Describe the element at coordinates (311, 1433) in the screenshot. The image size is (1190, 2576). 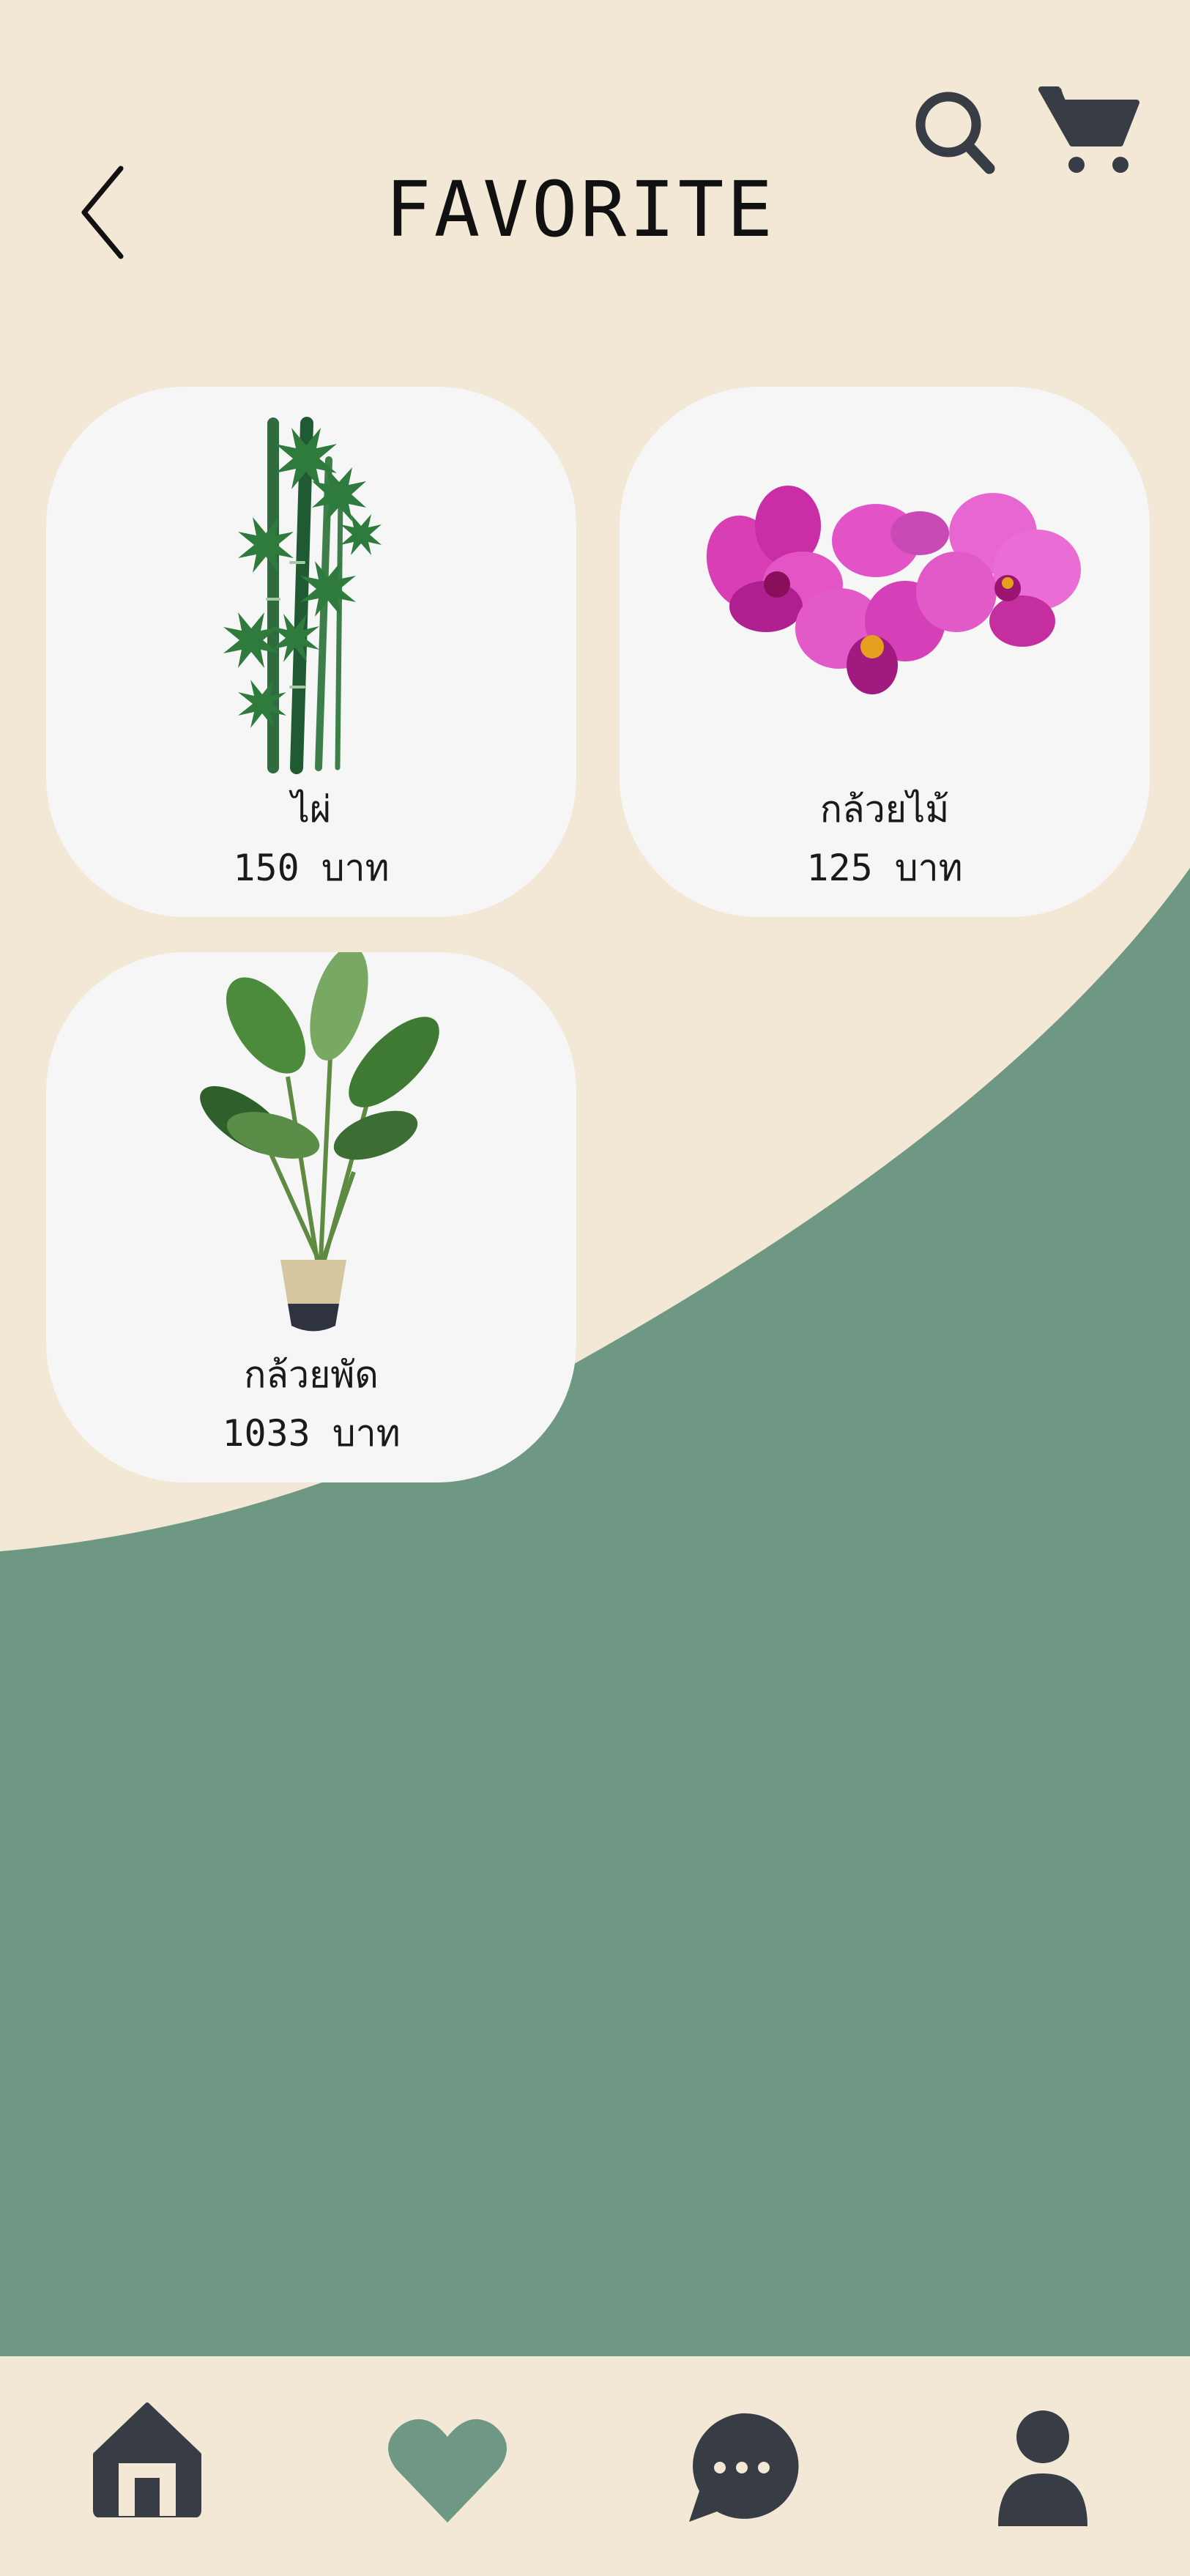
I see `product-price: 1033 บาท` at that location.